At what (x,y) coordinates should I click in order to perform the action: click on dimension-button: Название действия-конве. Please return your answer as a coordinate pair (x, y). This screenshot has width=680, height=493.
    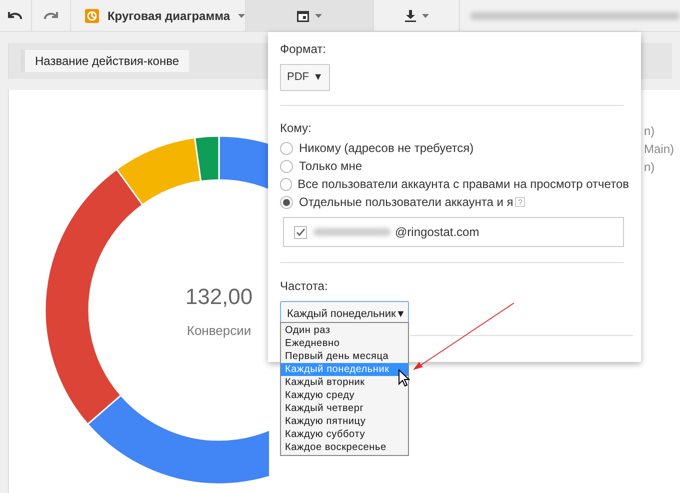
    Looking at the image, I should click on (105, 61).